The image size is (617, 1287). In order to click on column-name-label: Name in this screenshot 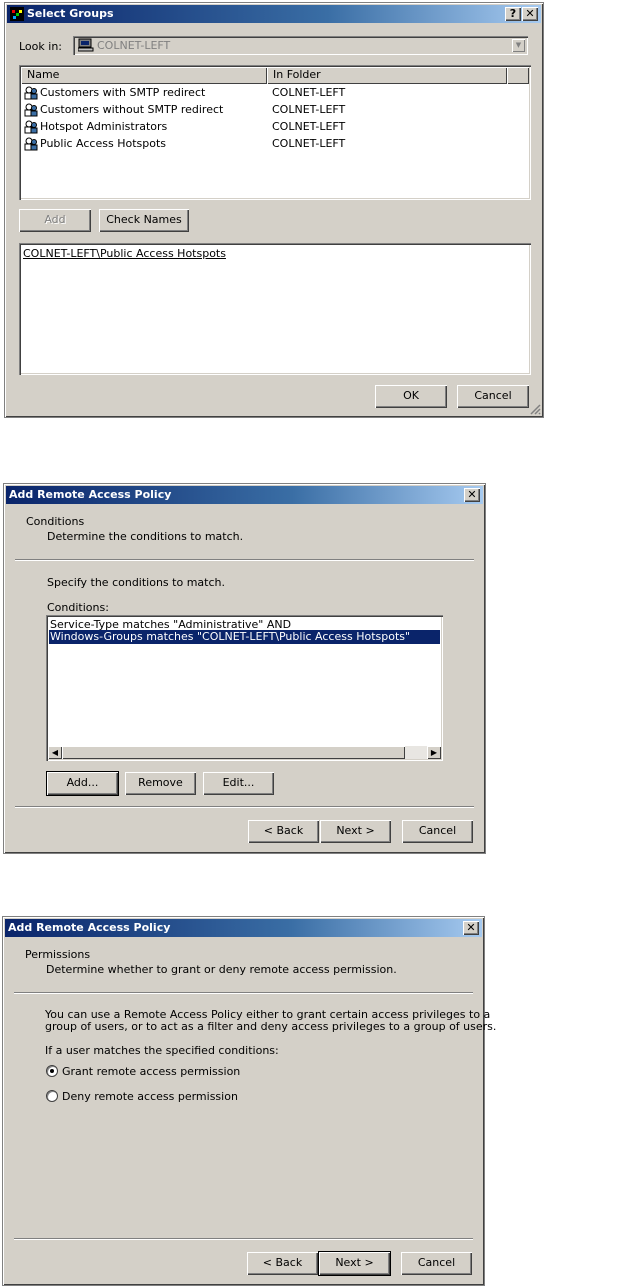, I will do `click(43, 74)`.